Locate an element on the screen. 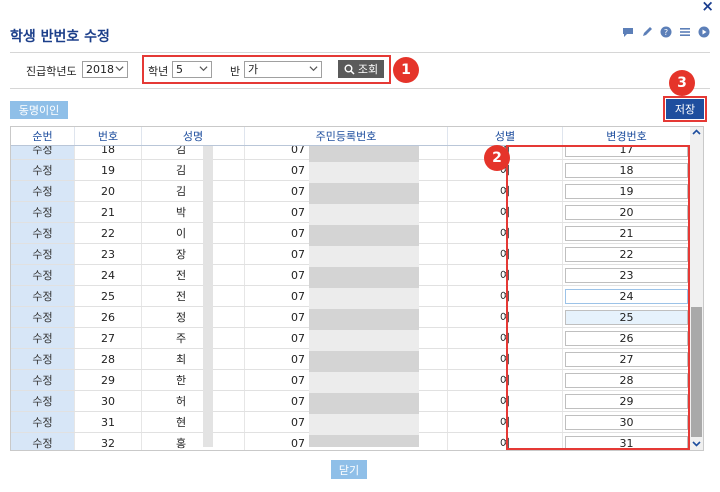  toolbar-icons: ? is located at coordinates (666, 32).